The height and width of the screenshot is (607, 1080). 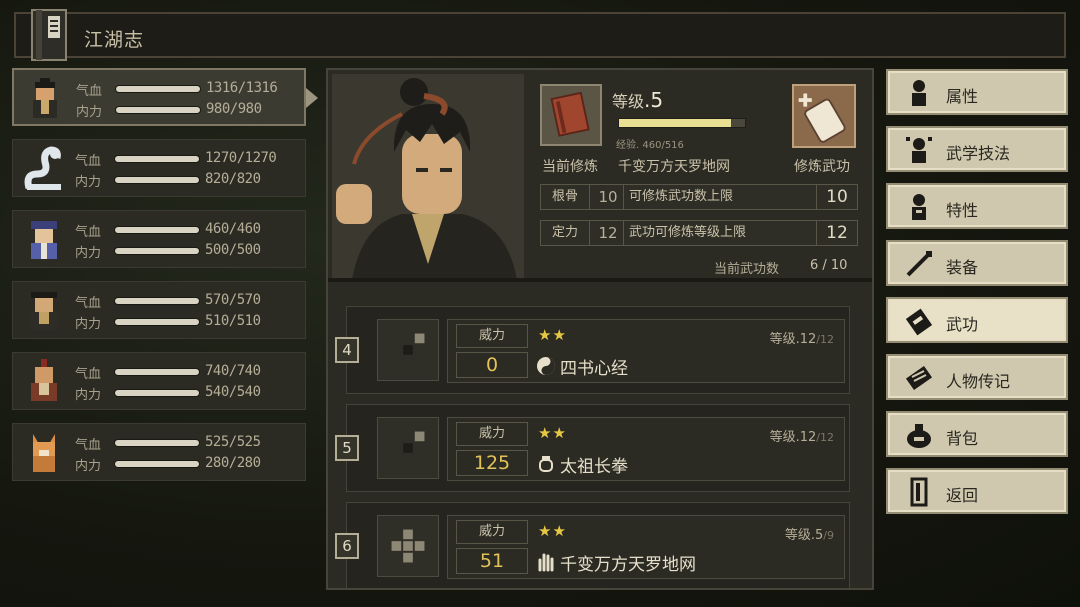 I want to click on divider, so click(x=600, y=280).